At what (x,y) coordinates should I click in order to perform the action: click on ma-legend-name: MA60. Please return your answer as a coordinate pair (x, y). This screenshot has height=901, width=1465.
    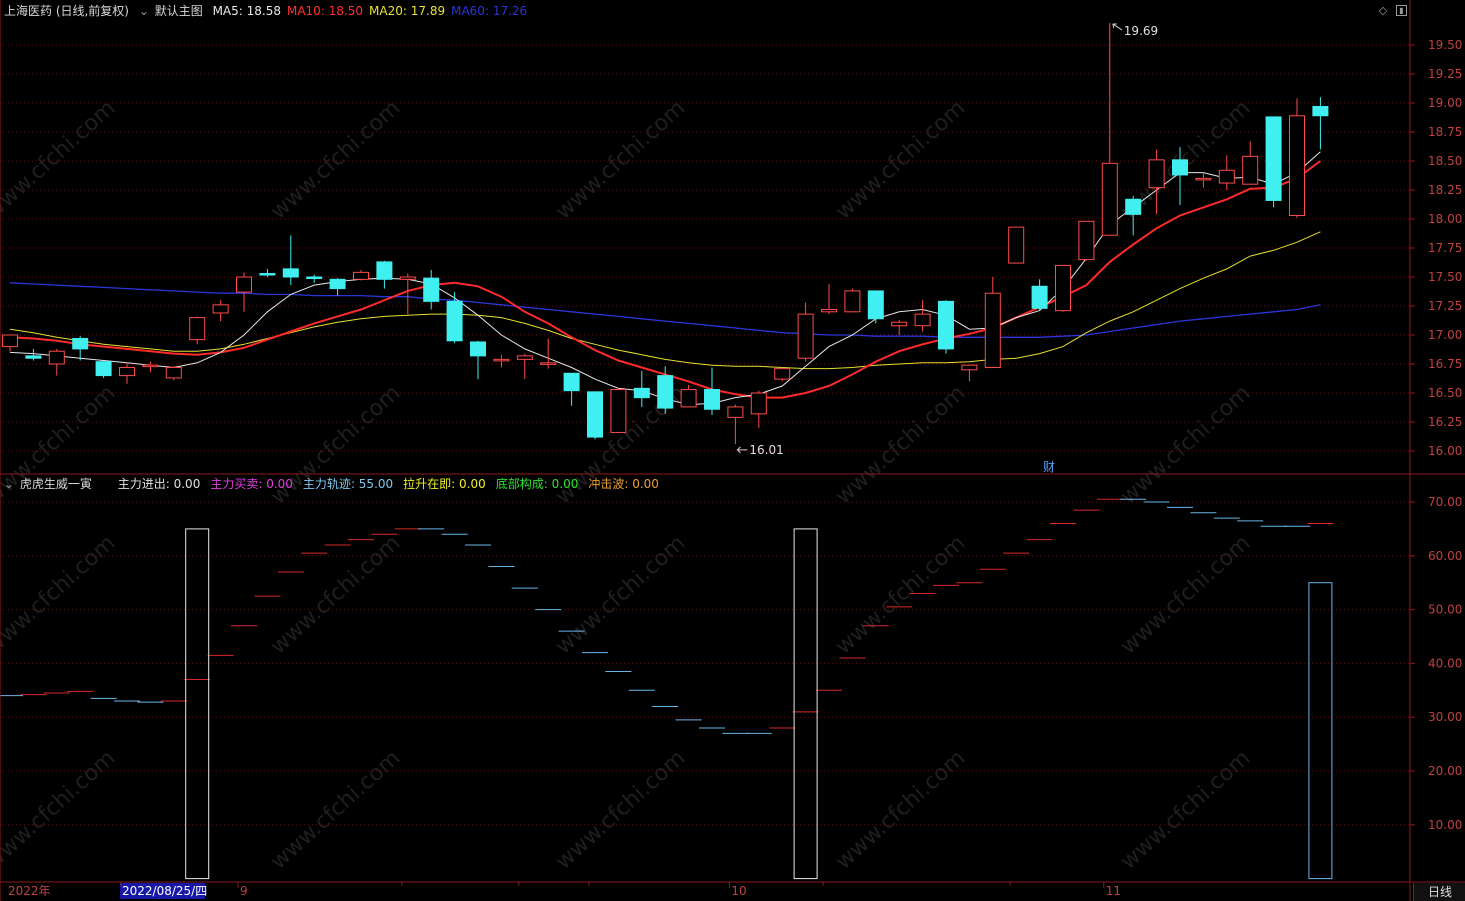
    Looking at the image, I should click on (468, 11).